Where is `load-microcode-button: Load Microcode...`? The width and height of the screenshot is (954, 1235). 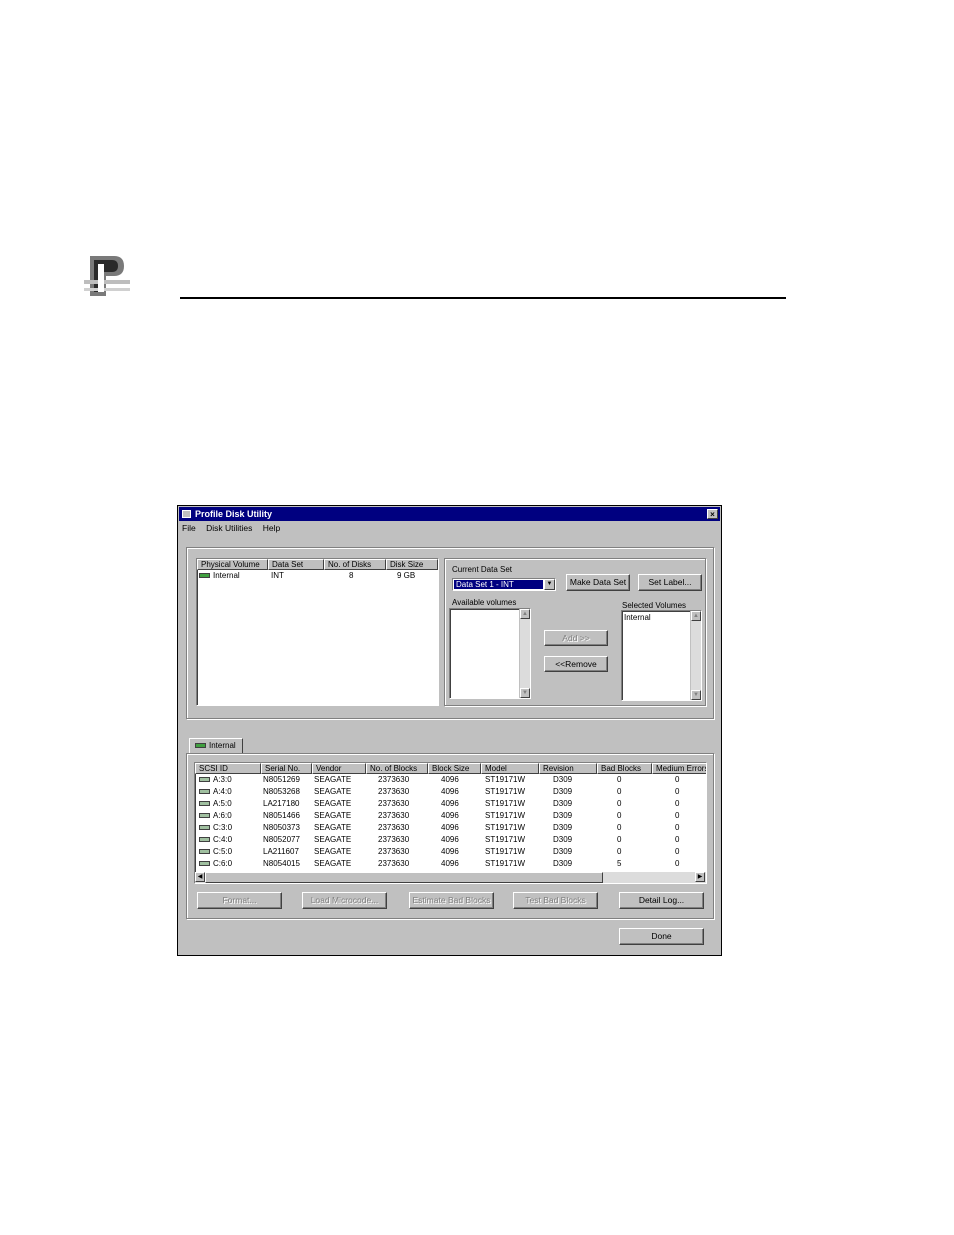 load-microcode-button: Load Microcode... is located at coordinates (344, 900).